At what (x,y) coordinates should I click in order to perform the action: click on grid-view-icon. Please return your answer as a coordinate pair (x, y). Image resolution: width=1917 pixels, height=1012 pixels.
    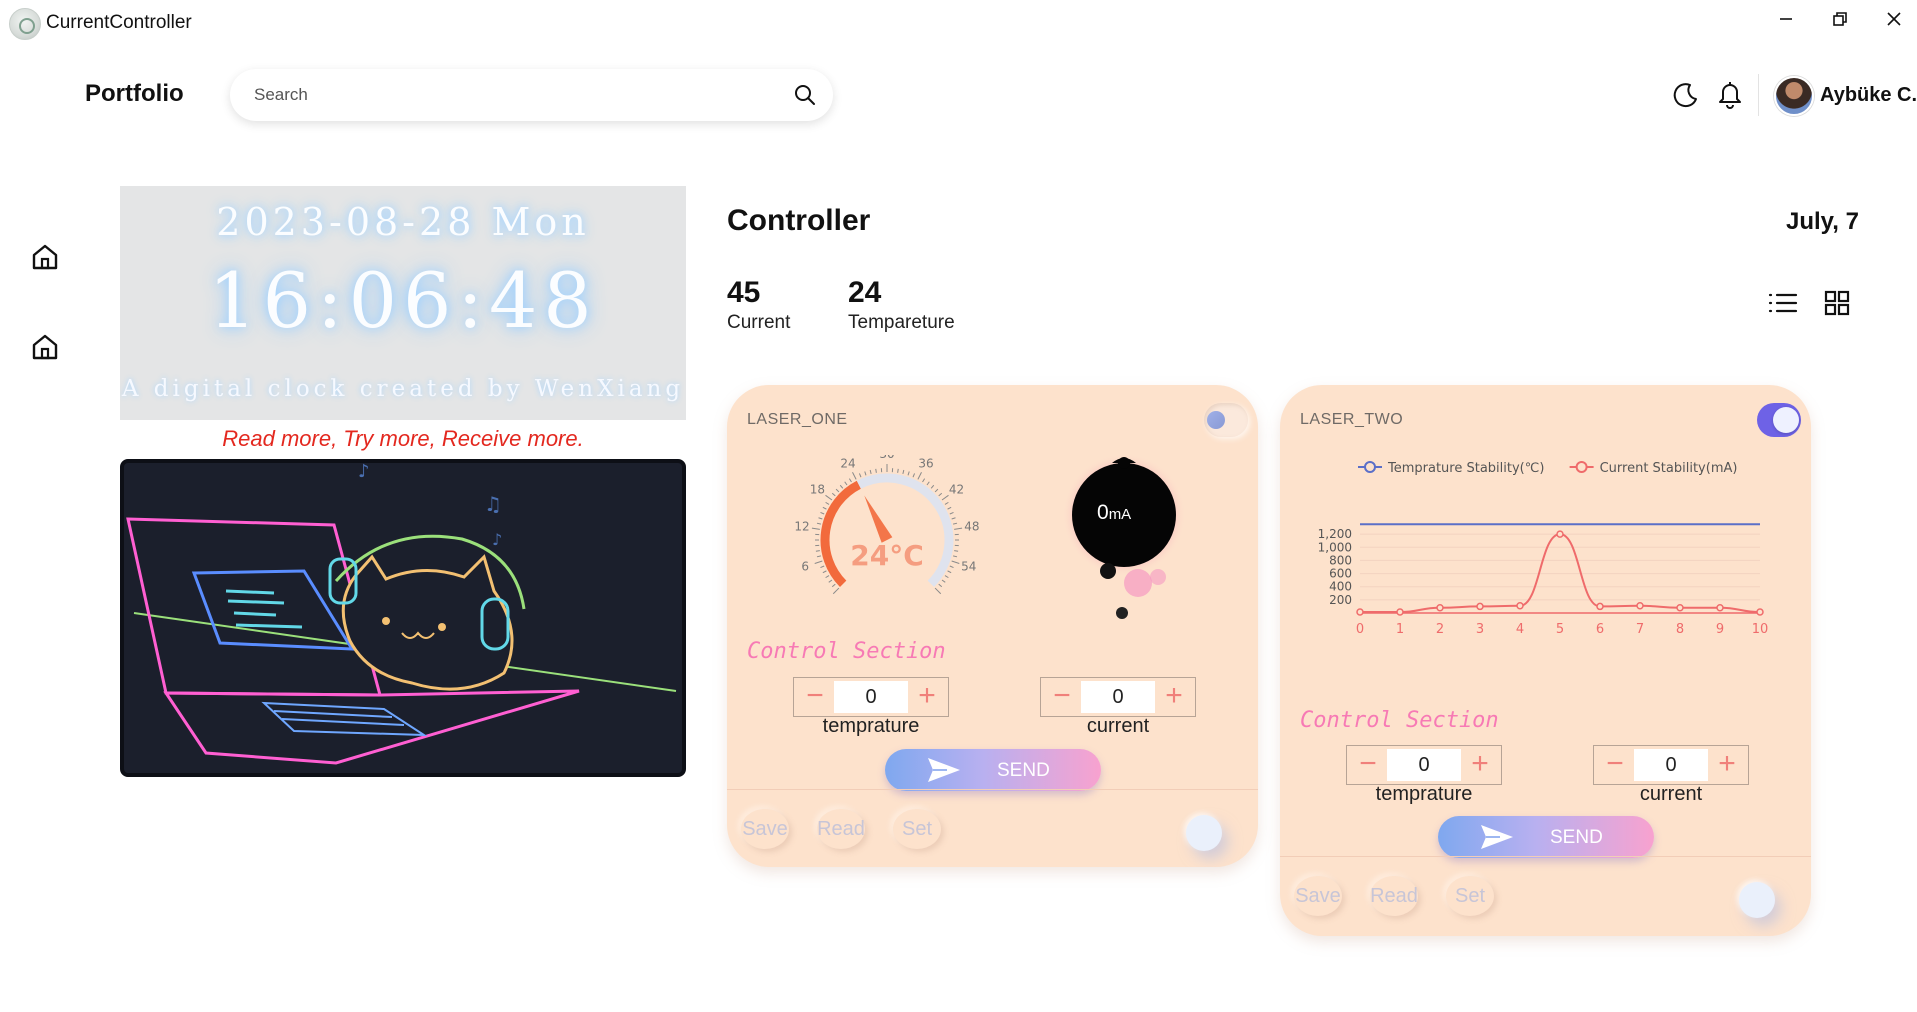
    Looking at the image, I should click on (1837, 303).